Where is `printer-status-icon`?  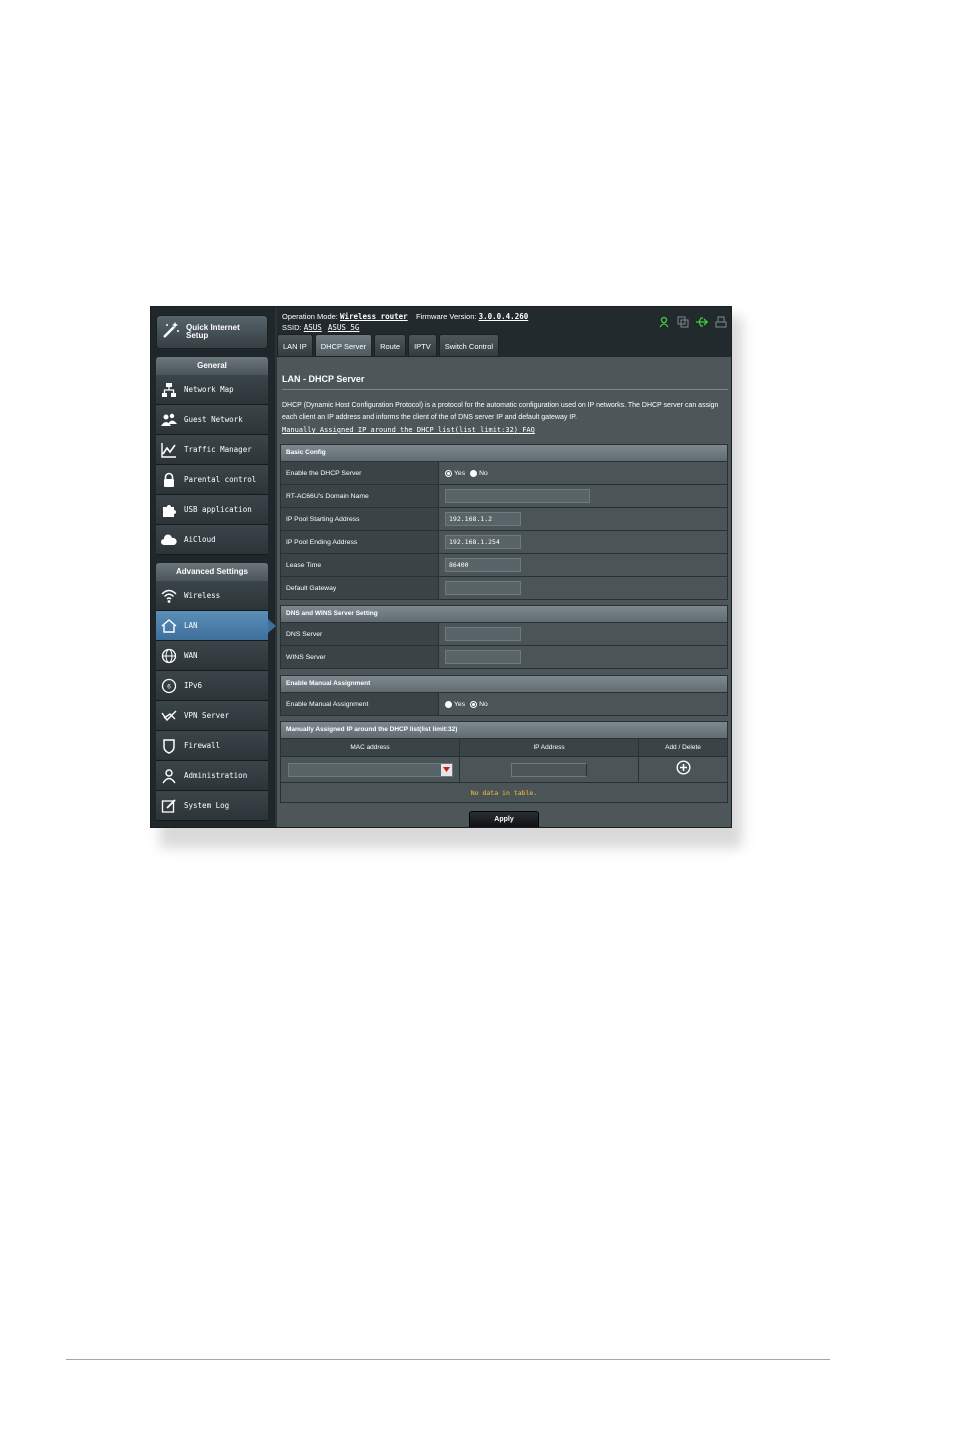 printer-status-icon is located at coordinates (721, 324).